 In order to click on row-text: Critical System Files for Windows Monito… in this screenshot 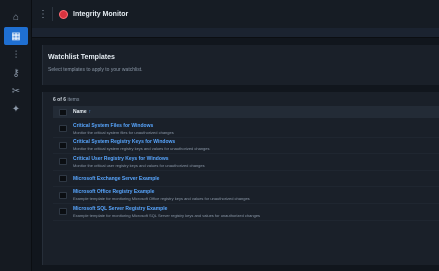, I will do `click(123, 129)`.